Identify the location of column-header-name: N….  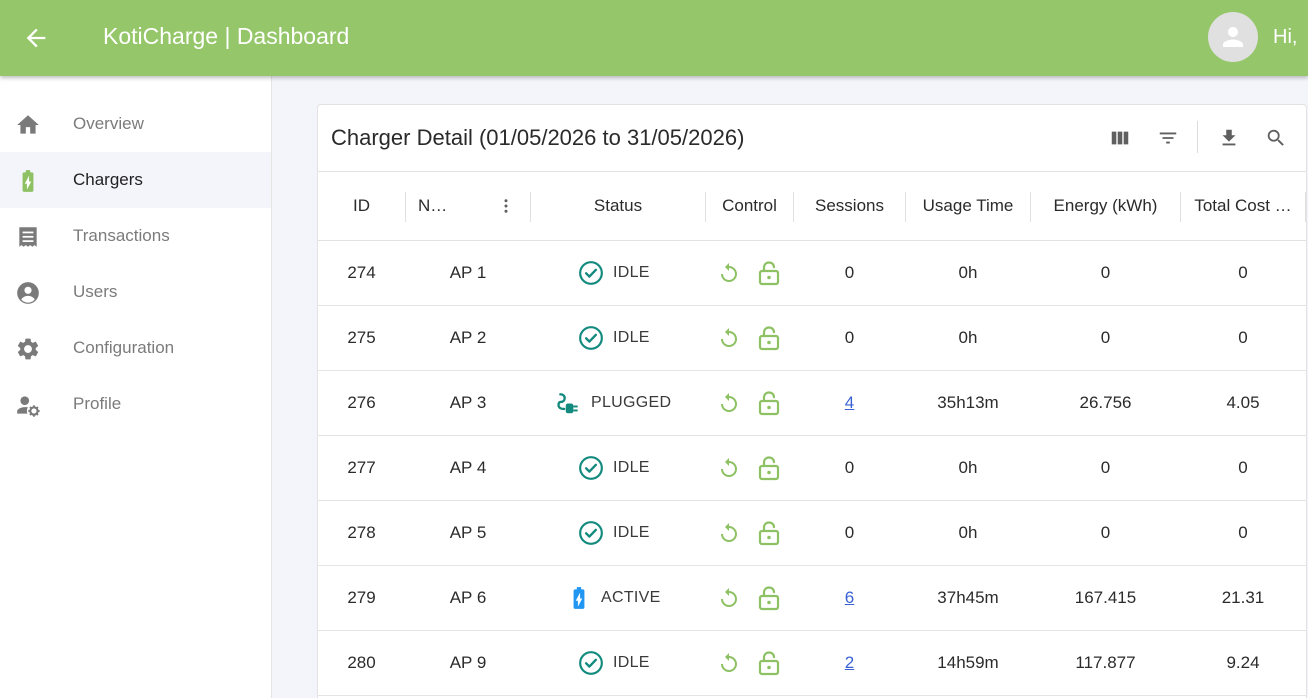
(433, 206).